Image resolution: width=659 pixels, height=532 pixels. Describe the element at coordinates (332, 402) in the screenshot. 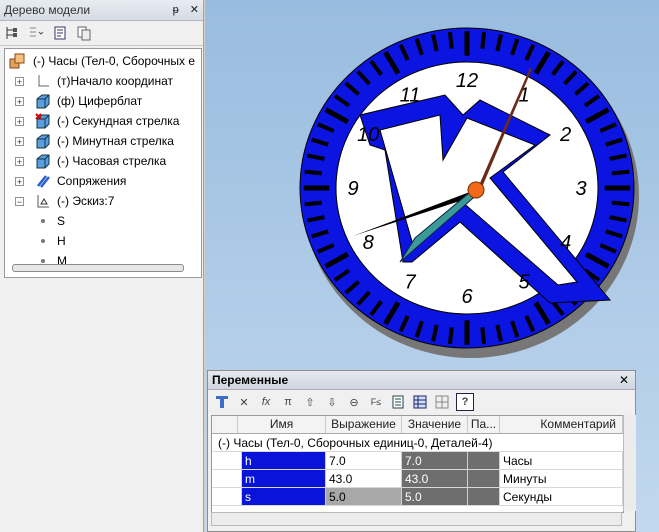

I see `down-icon: ⇩` at that location.